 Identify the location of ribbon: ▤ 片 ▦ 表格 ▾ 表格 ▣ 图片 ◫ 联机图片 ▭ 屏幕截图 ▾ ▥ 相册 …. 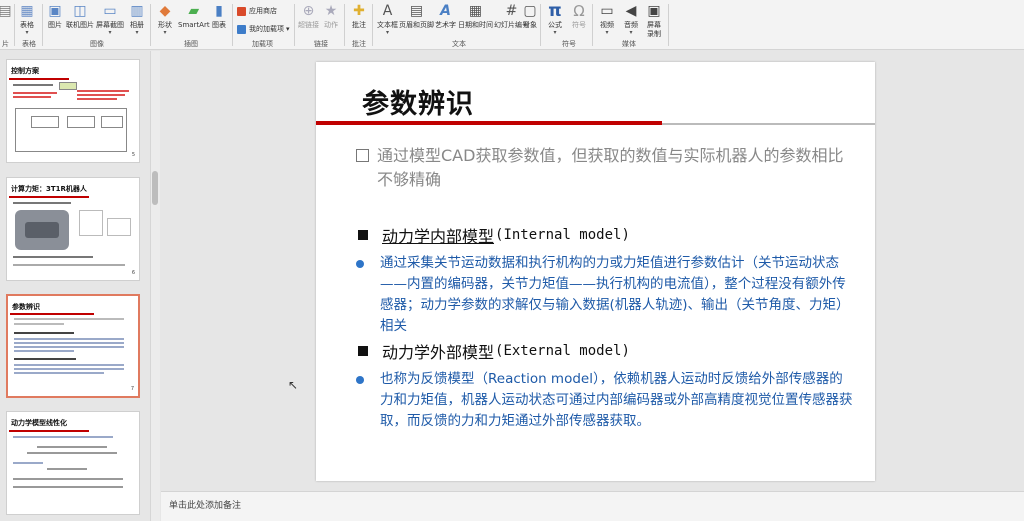
(512, 25).